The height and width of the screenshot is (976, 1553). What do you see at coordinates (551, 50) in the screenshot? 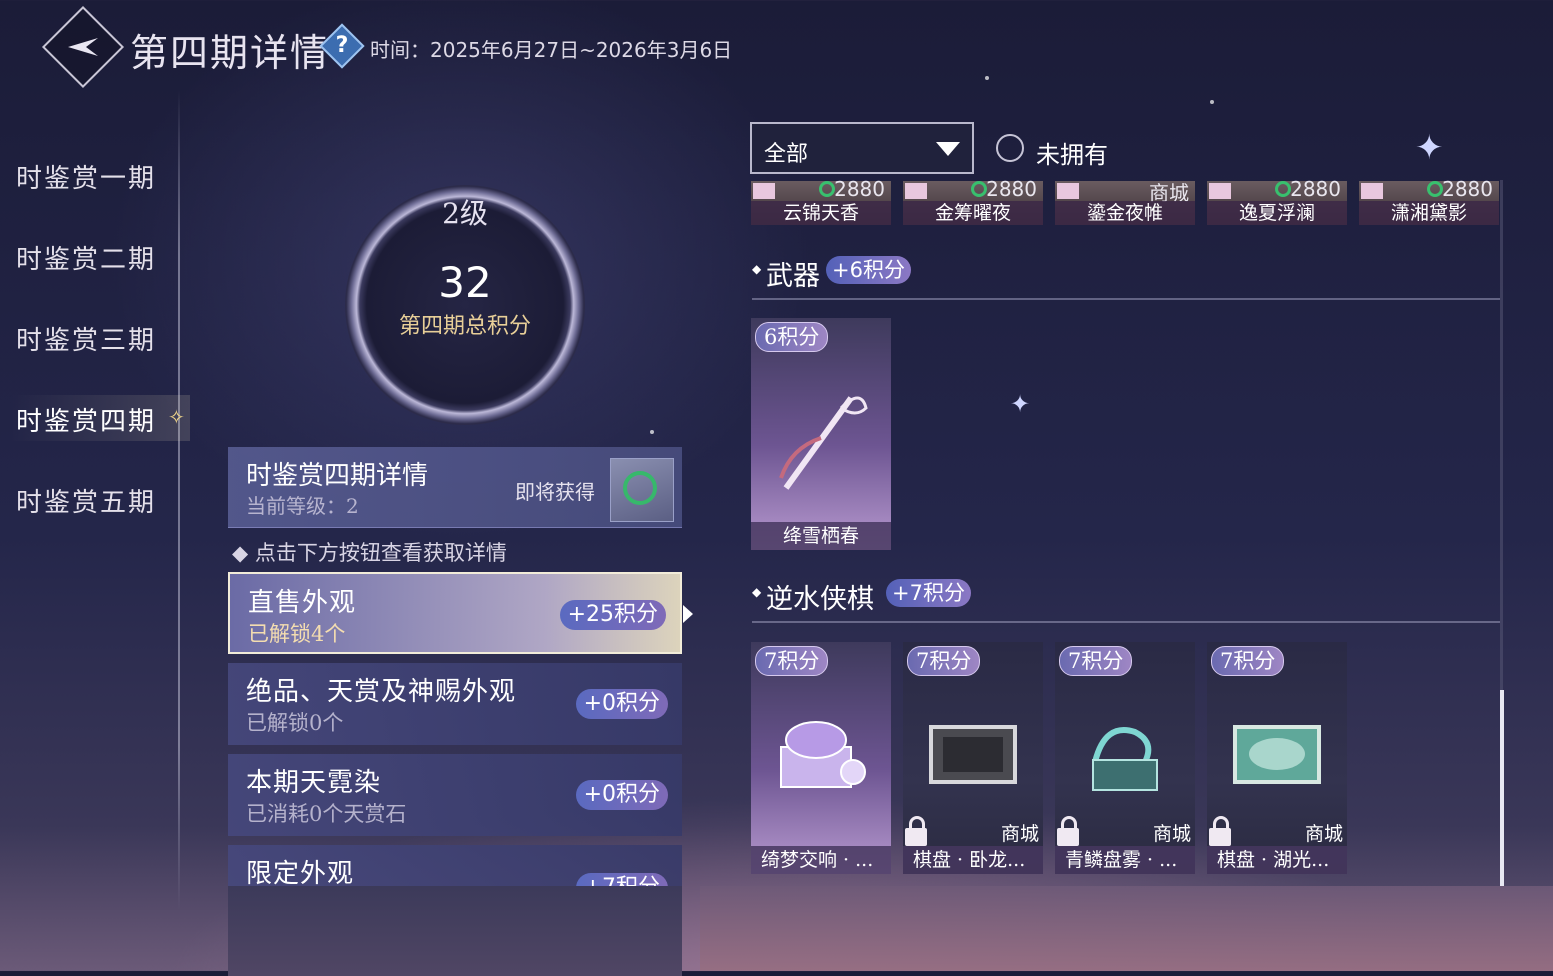
I see `event-time: 时间：2025年6月27日~2026年3月6日` at bounding box center [551, 50].